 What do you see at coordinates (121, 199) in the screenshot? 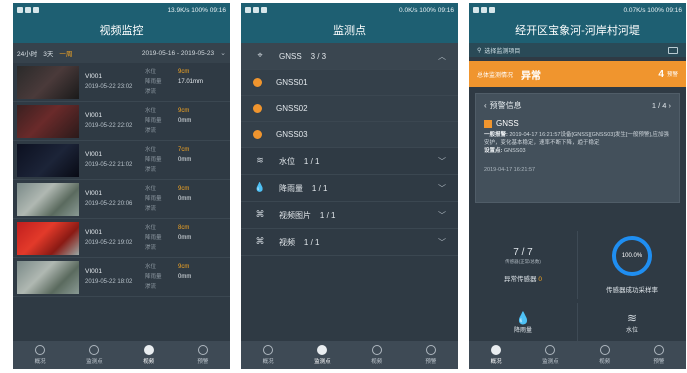
I see `video-row: VI001 2019-05-22 20:06 水位 降雨量 渗流 9cm 0mm` at bounding box center [121, 199].